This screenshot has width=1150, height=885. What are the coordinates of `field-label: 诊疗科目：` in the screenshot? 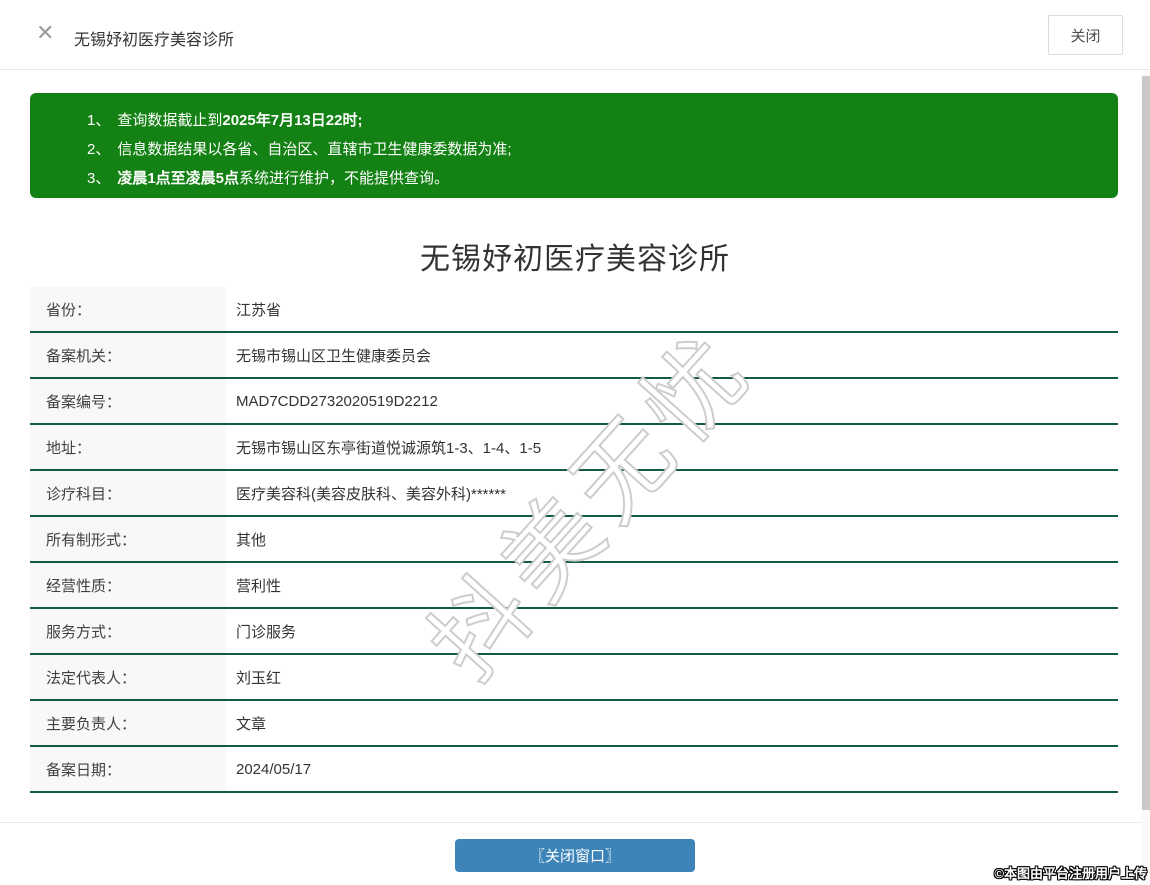 It's located at (128, 493).